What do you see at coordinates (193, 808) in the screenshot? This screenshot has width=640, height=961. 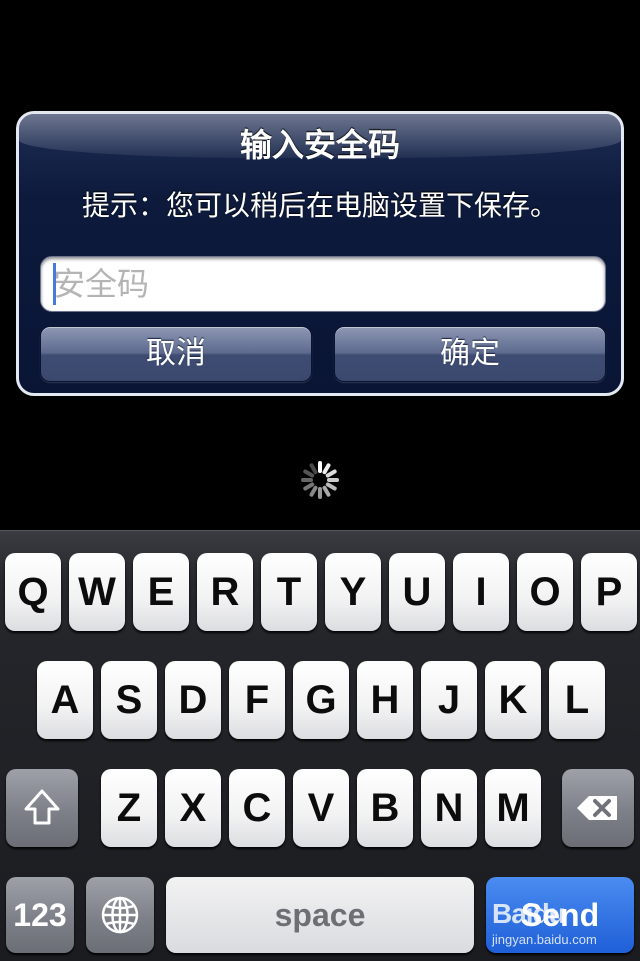 I see `key-x: X` at bounding box center [193, 808].